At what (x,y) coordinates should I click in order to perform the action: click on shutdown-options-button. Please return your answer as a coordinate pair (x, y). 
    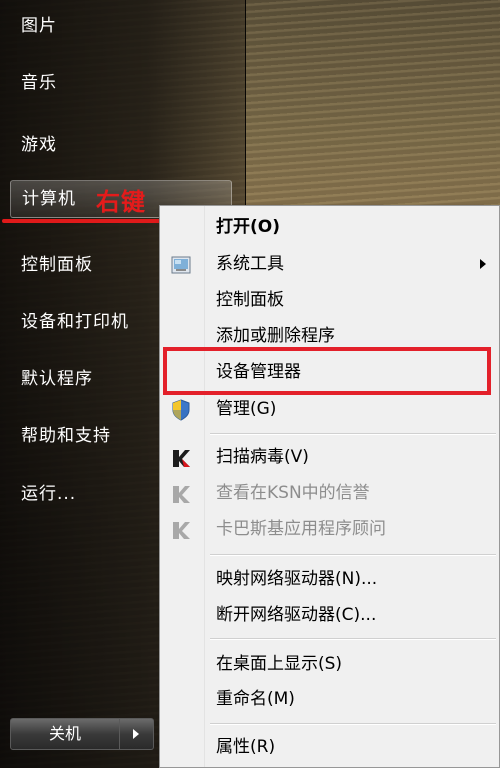
    Looking at the image, I should click on (137, 734).